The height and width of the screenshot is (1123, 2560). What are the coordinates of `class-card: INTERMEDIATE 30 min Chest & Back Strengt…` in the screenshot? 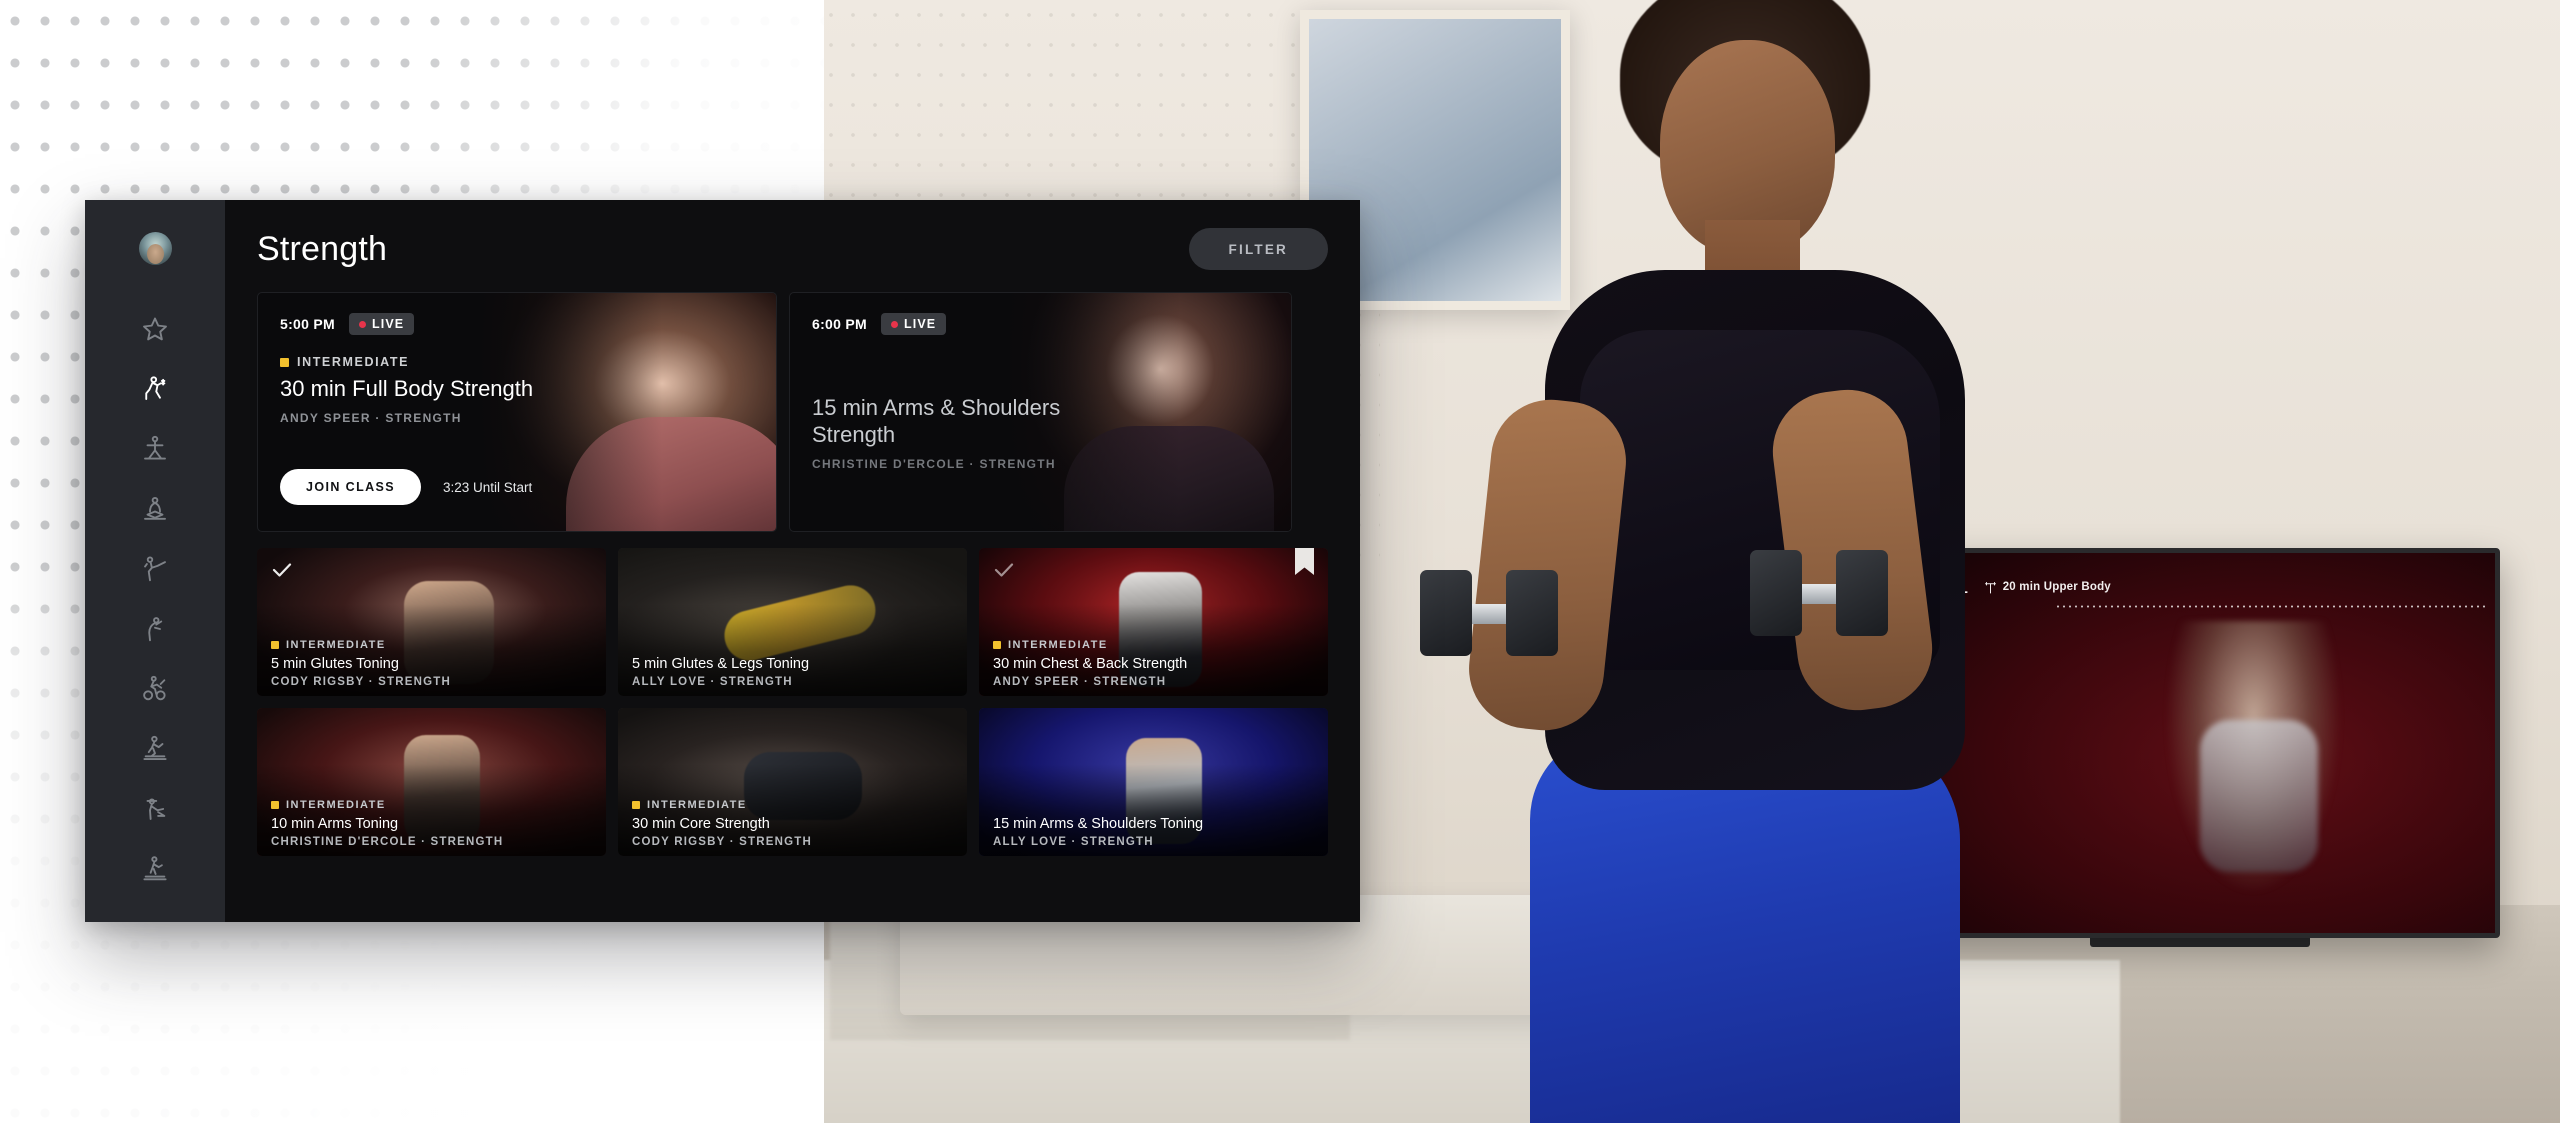 It's located at (1153, 622).